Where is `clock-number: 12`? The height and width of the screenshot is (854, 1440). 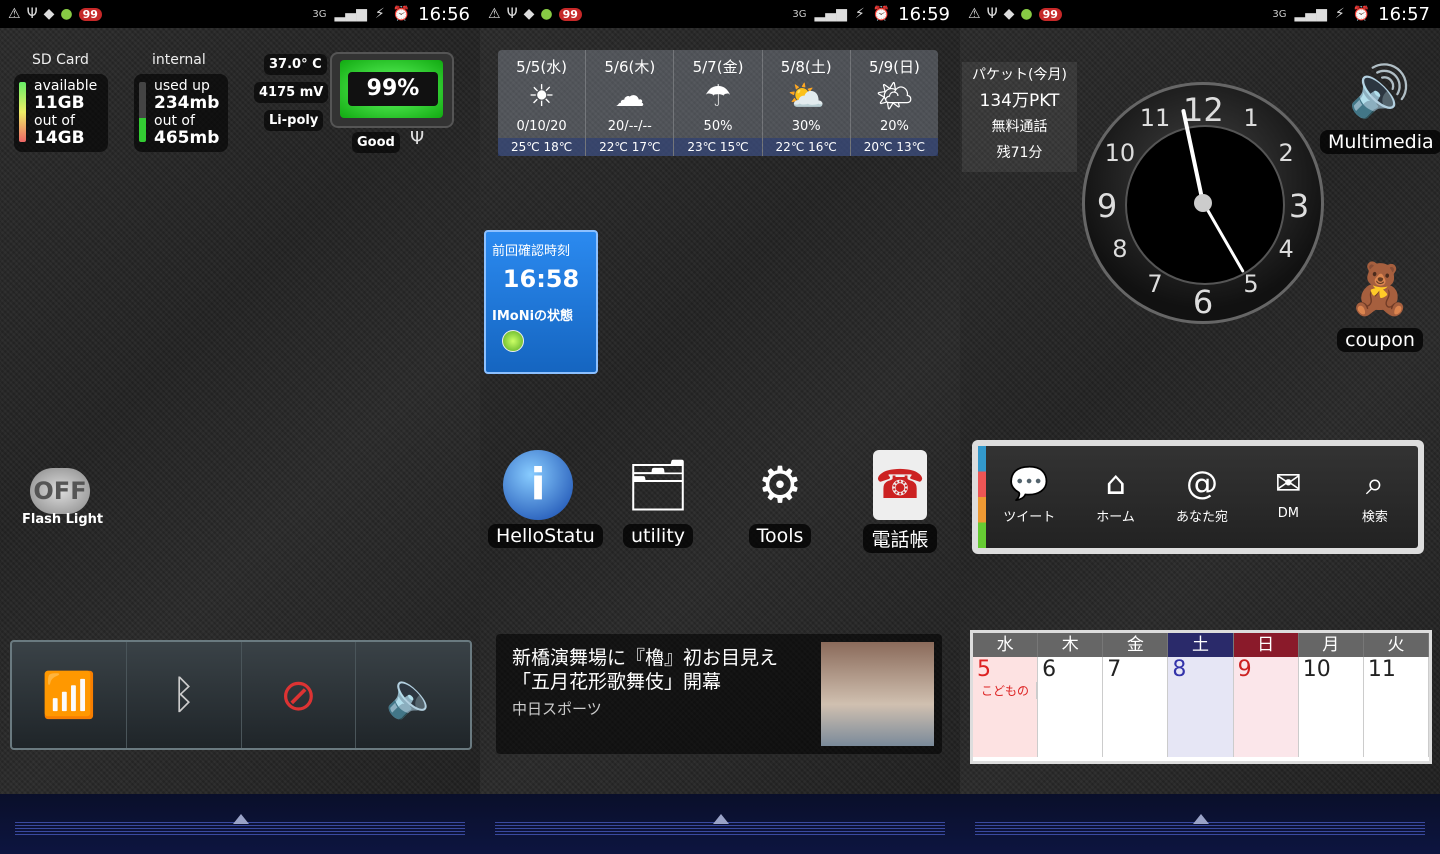
clock-number: 12 is located at coordinates (1203, 110).